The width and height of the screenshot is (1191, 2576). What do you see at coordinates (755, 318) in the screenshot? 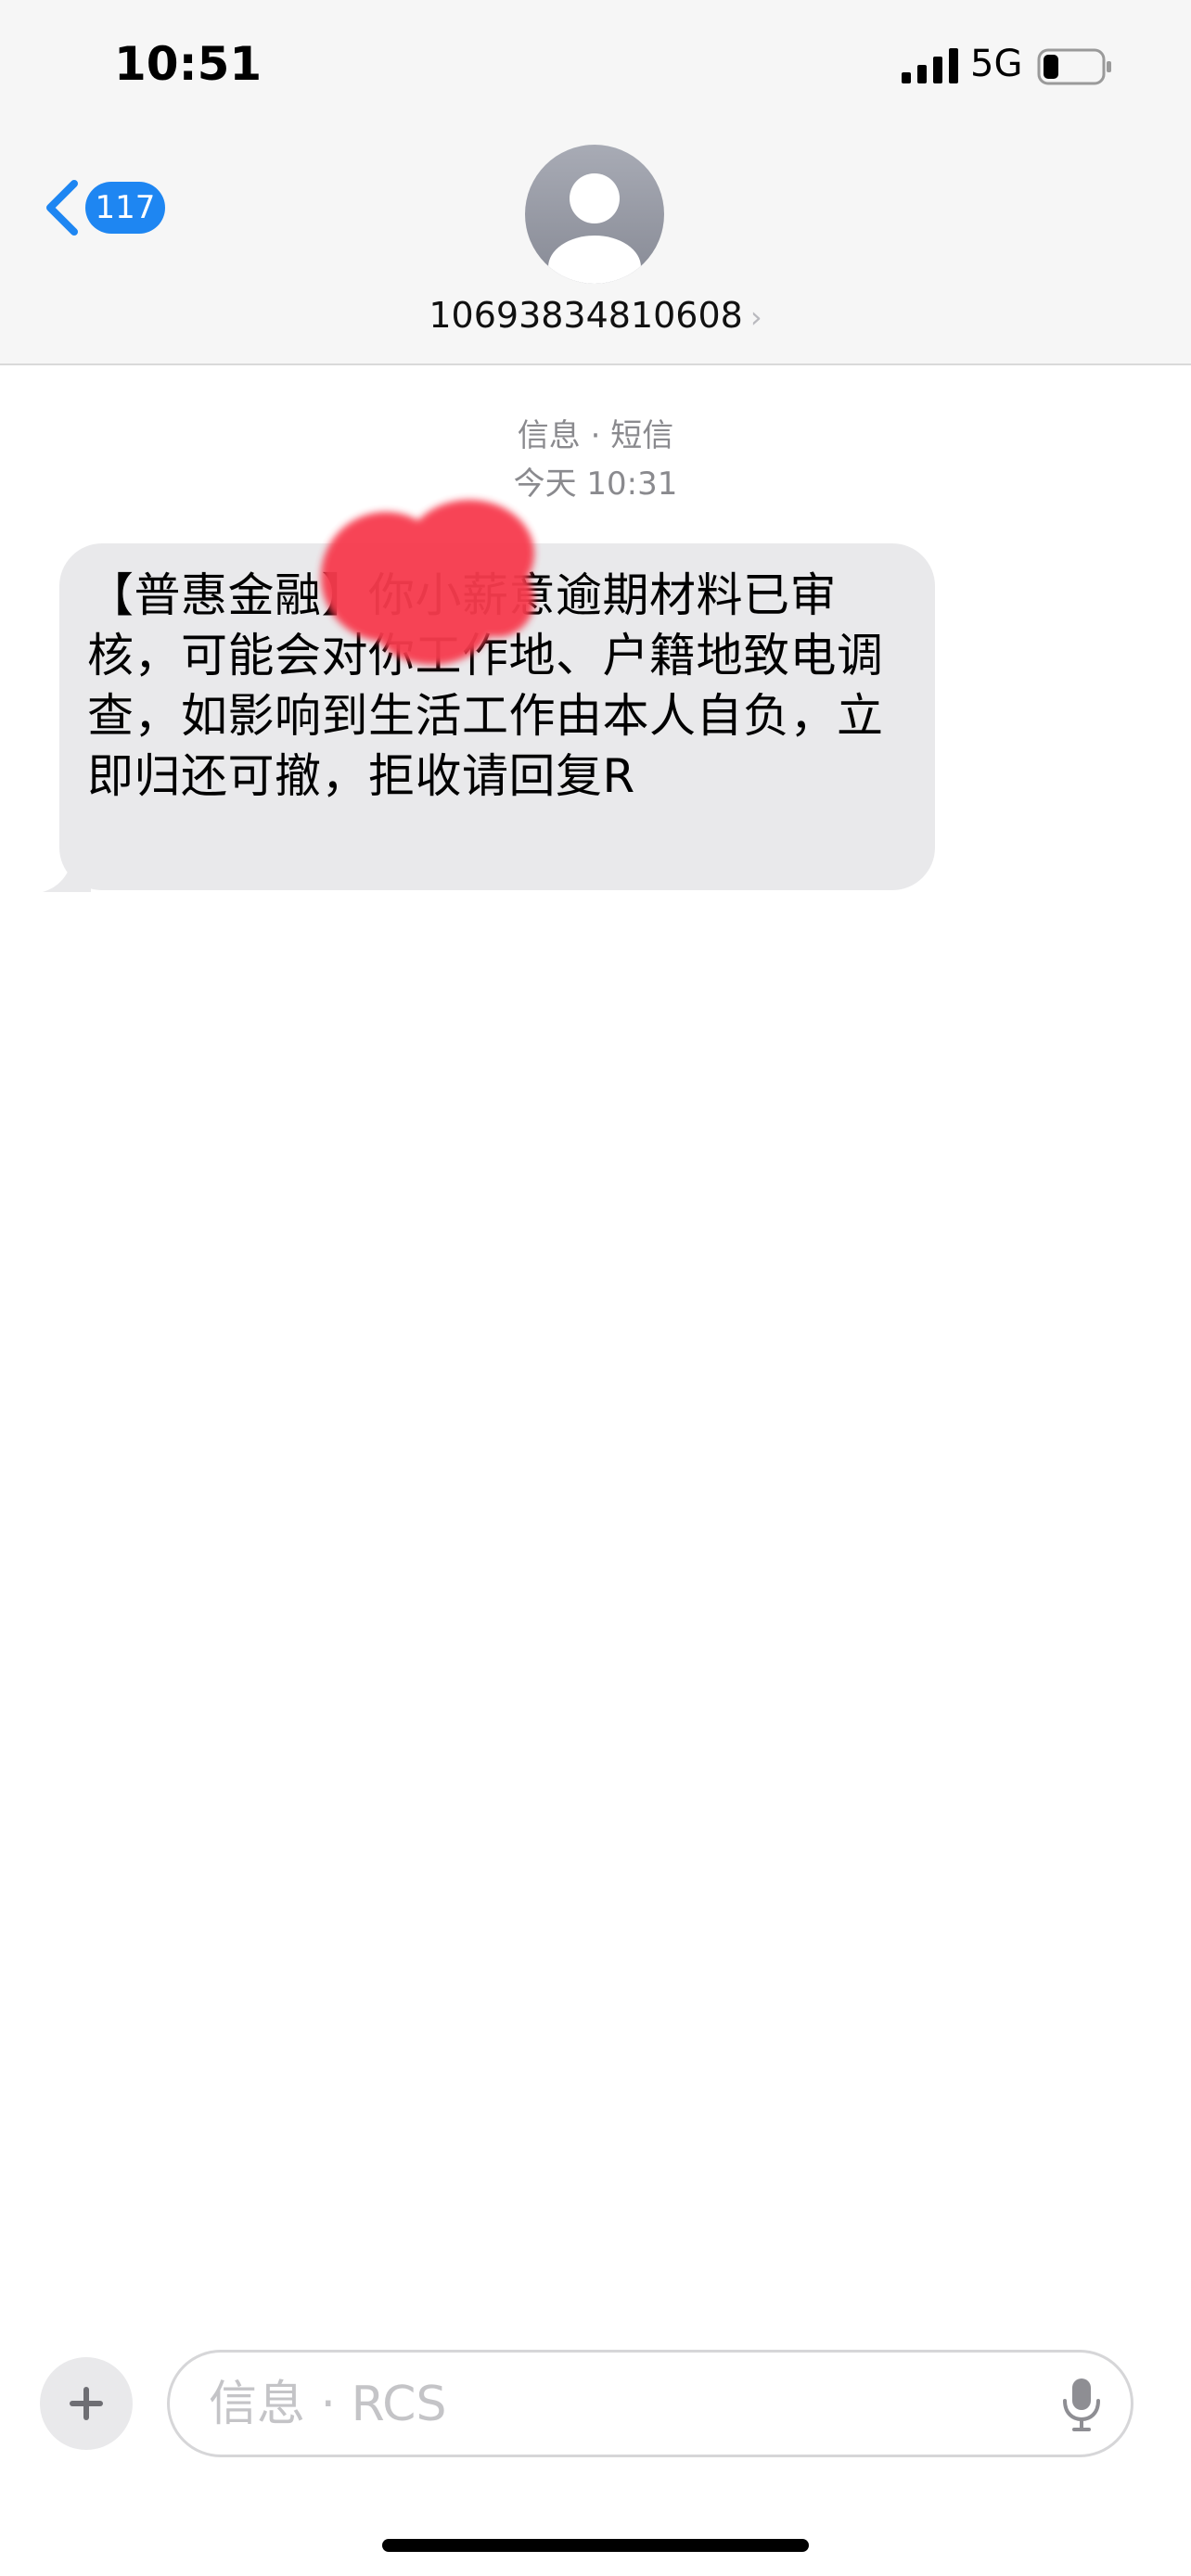
I see `chevron-right-icon: ›` at bounding box center [755, 318].